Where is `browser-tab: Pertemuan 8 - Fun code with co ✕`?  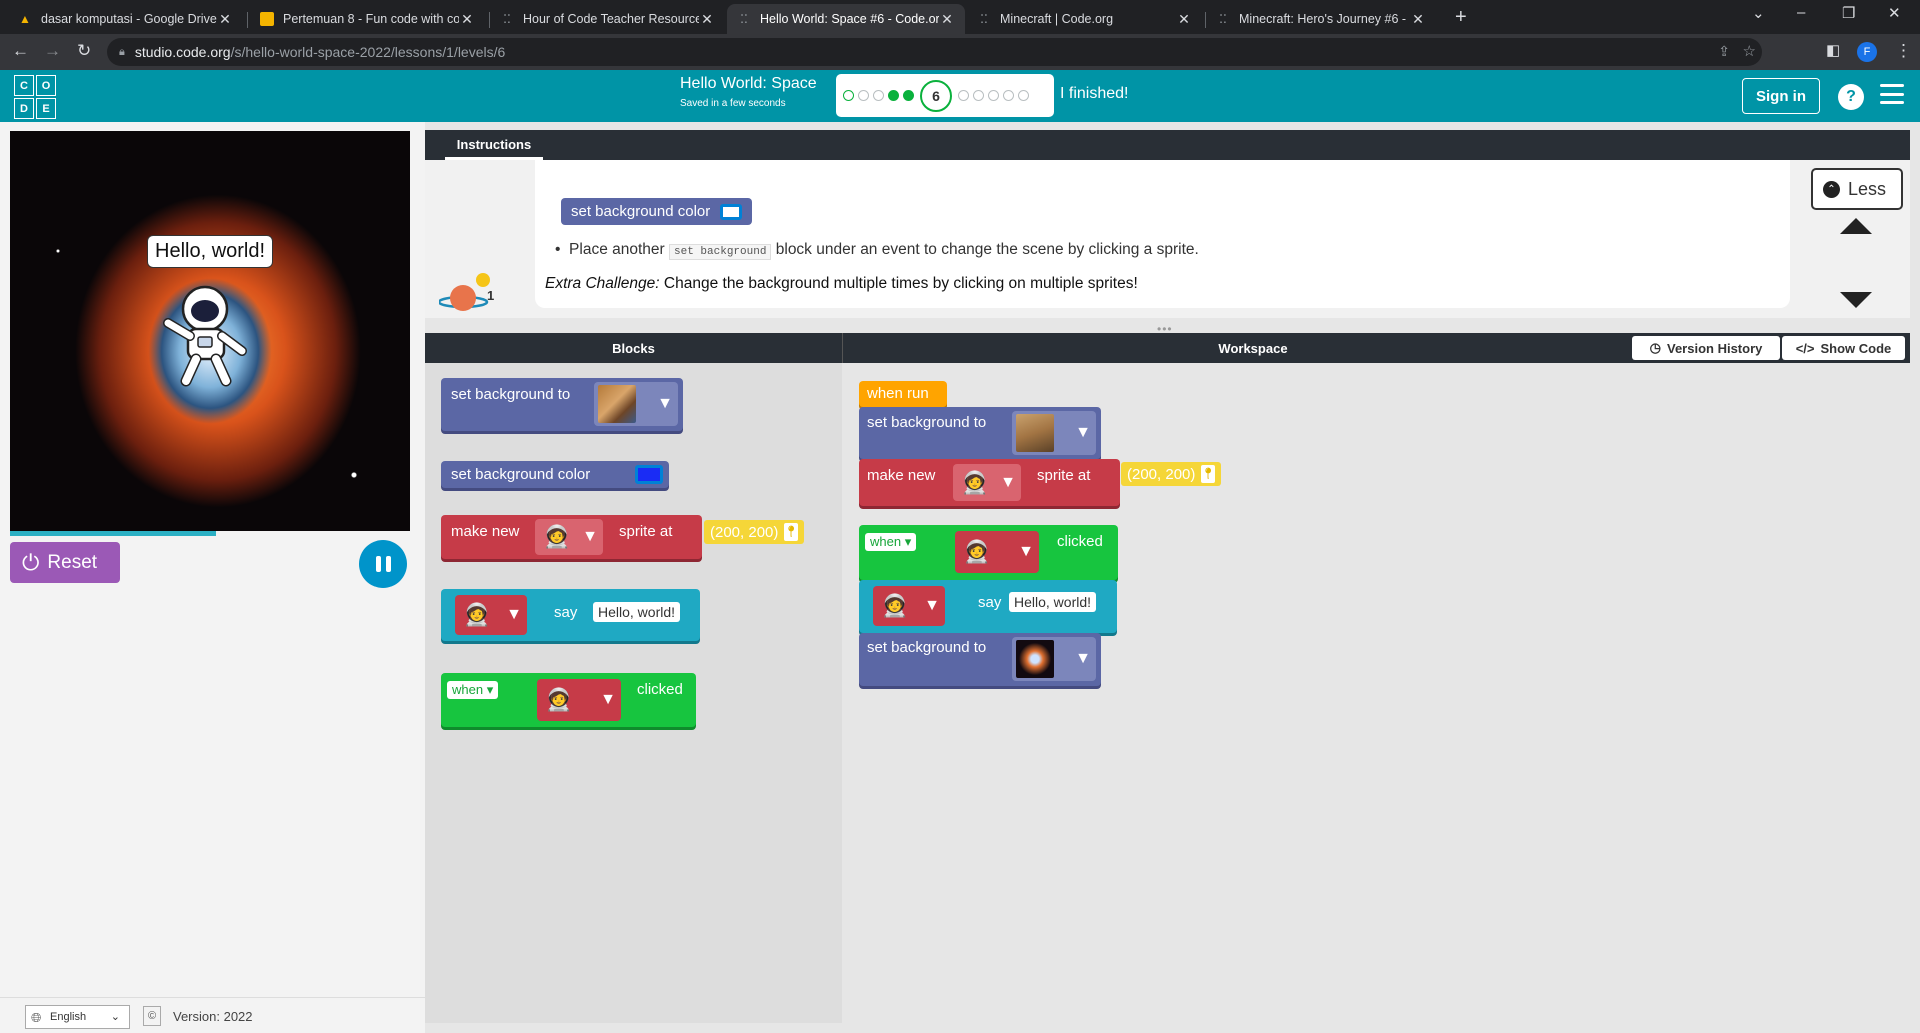
browser-tab: Pertemuan 8 - Fun code with co ✕ is located at coordinates (367, 19).